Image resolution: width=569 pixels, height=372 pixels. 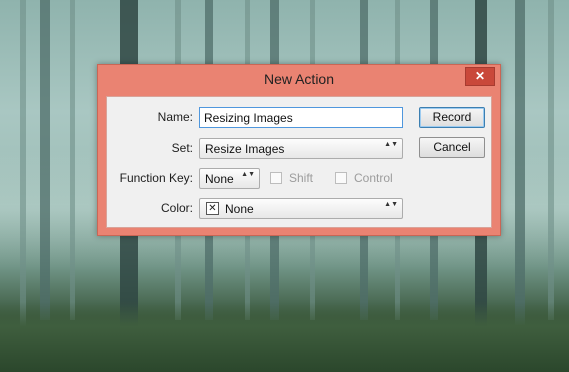 I want to click on record-button: Record, so click(x=452, y=117).